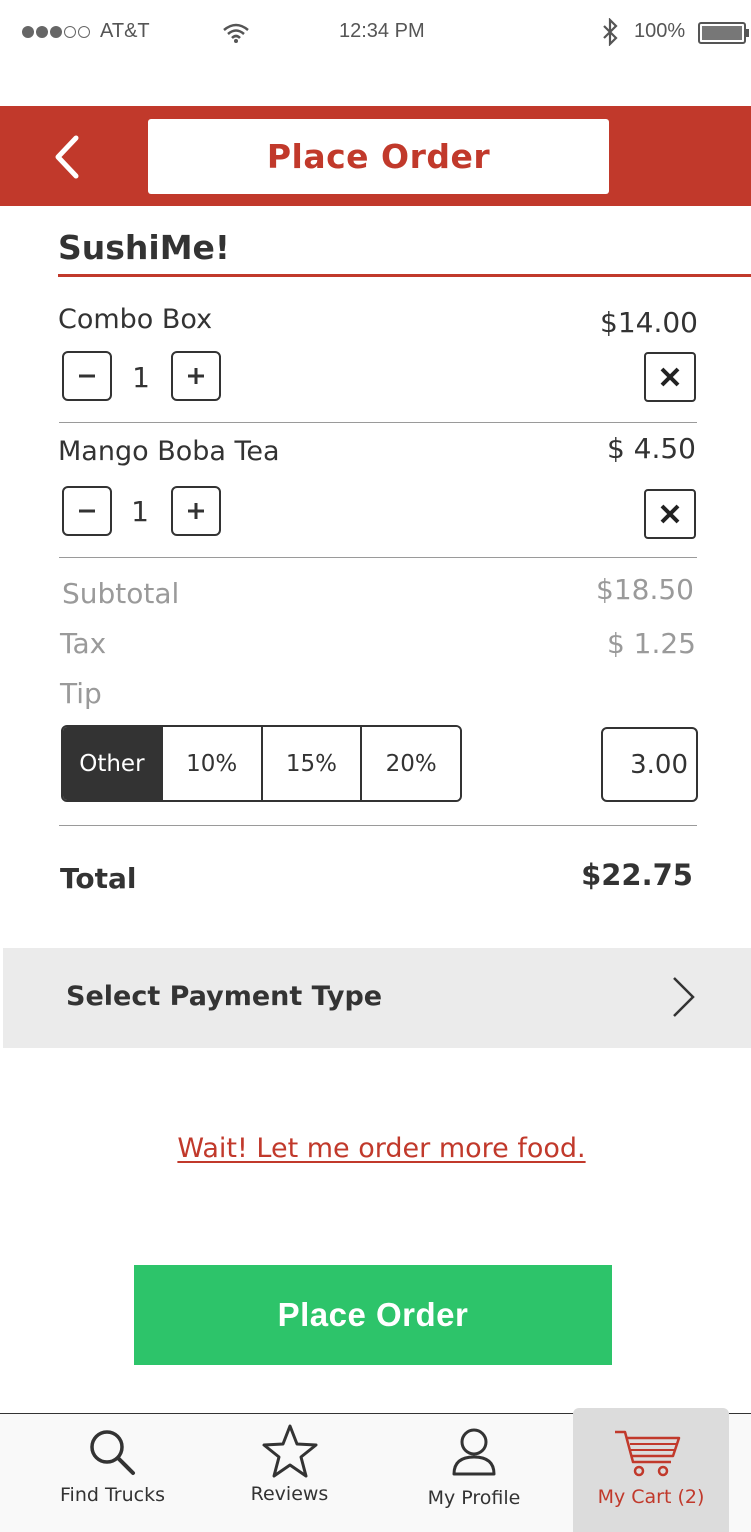  Describe the element at coordinates (651, 643) in the screenshot. I see `tax-value: $ 1.25` at that location.